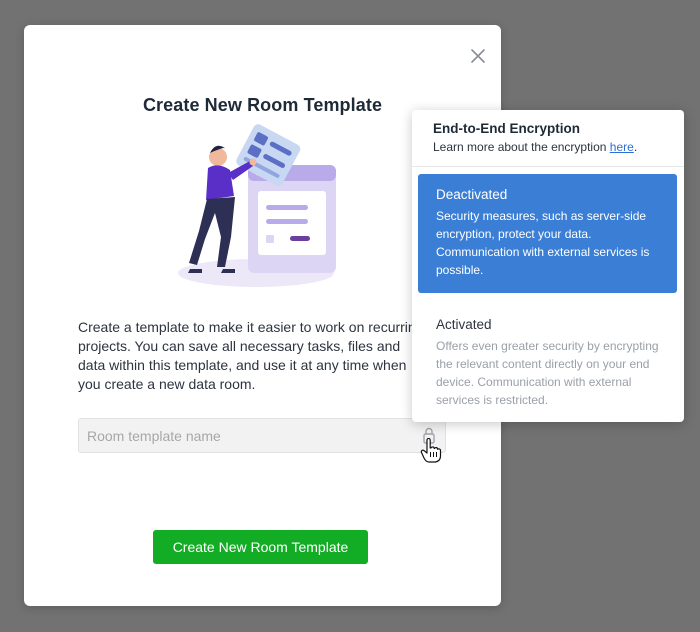 Image resolution: width=700 pixels, height=632 pixels. I want to click on option-title: Activated, so click(464, 324).